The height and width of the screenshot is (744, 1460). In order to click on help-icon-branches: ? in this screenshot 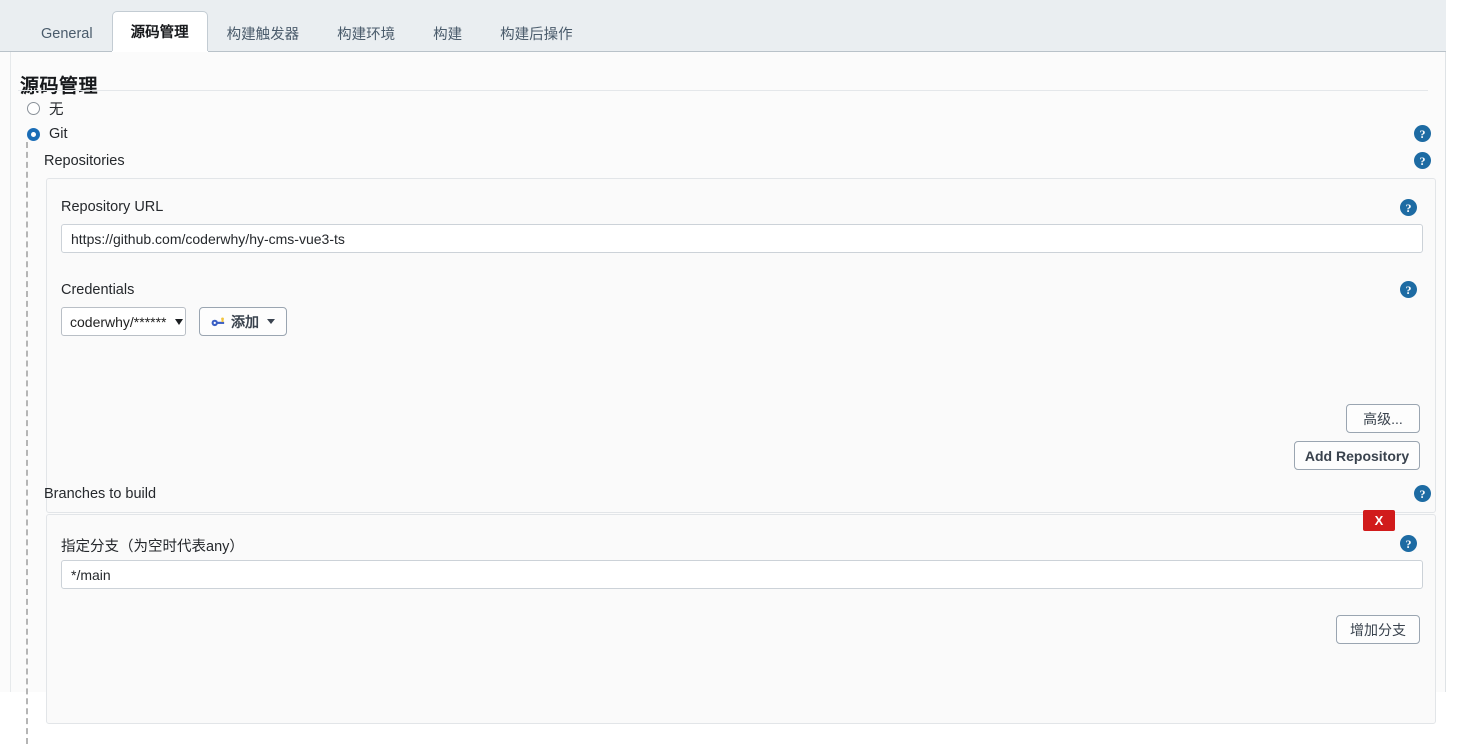, I will do `click(1422, 493)`.